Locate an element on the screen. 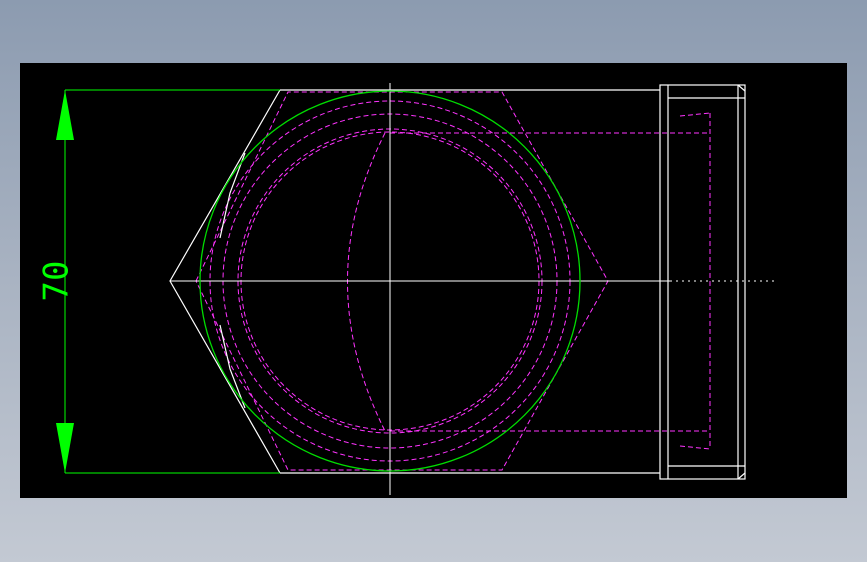  hidden-chamfer-top is located at coordinates (695, 114).